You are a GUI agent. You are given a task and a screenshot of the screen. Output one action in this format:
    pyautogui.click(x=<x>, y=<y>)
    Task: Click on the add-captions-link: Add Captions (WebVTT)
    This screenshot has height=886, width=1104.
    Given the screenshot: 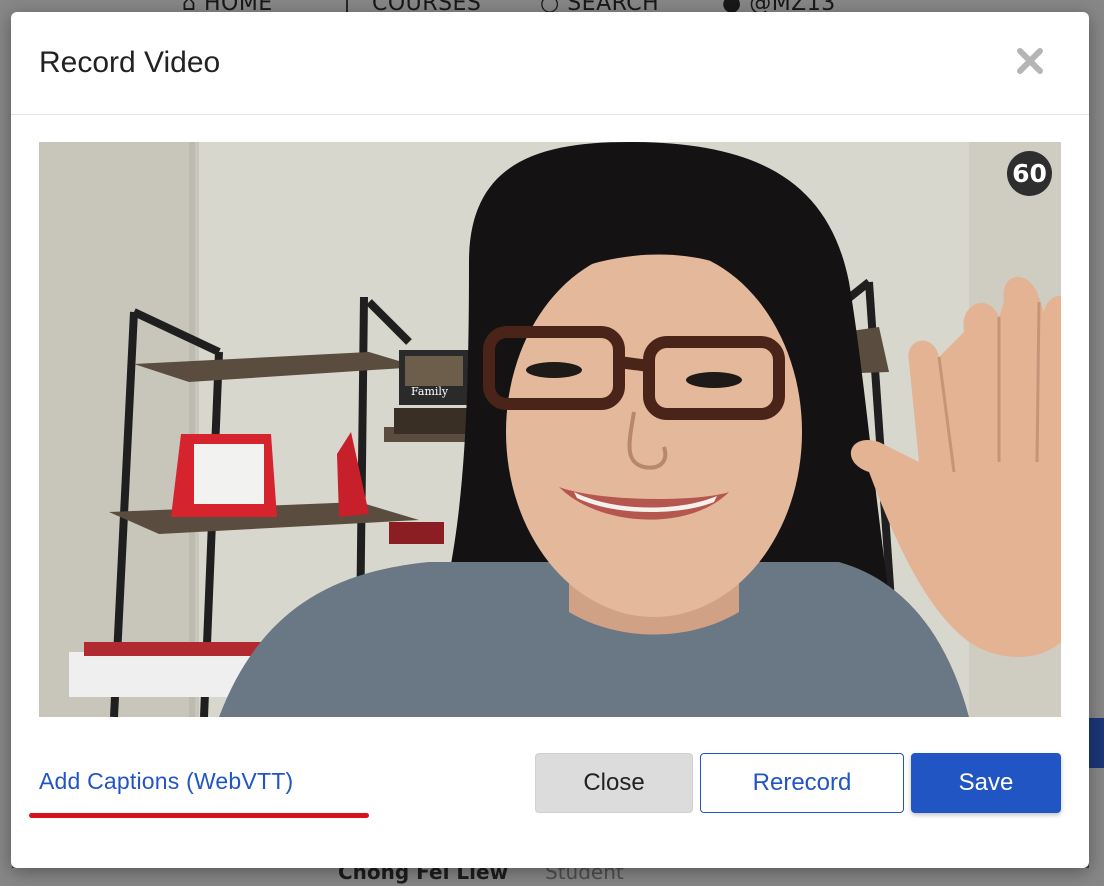 What is the action you would take?
    pyautogui.click(x=166, y=781)
    